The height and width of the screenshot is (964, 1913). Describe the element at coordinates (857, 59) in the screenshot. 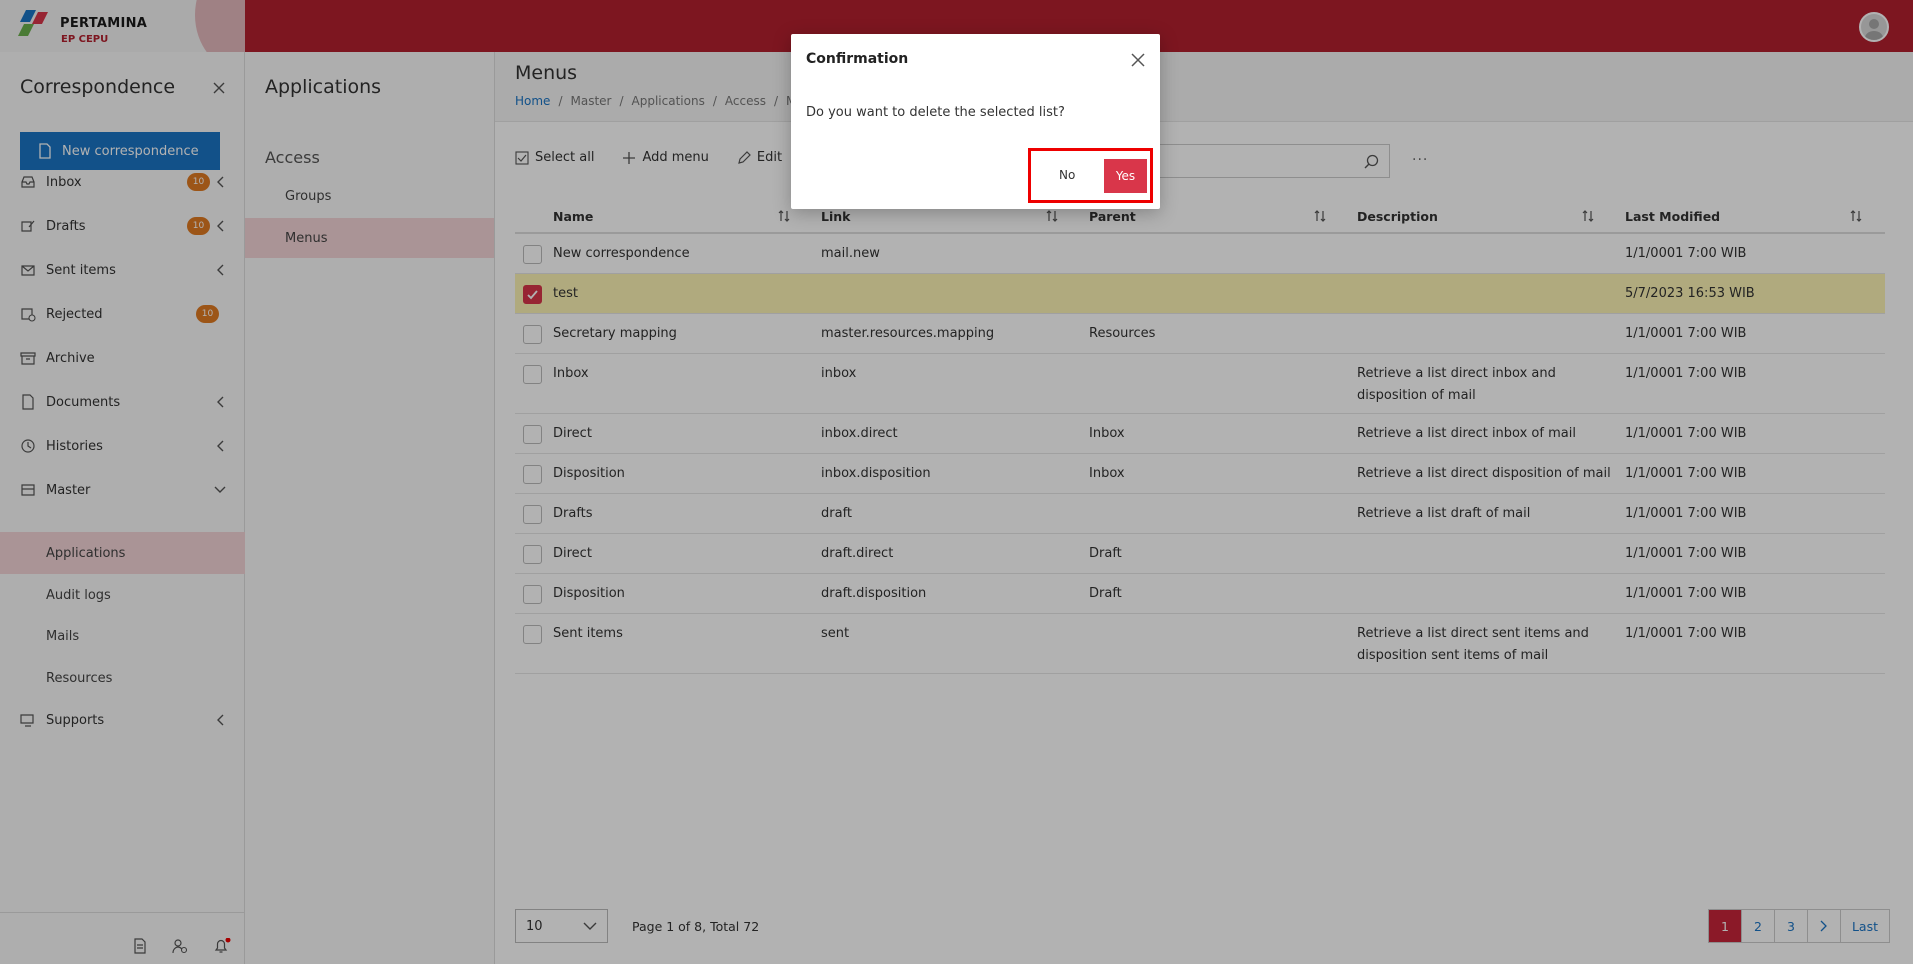

I see `dialog-title: Confirmation` at that location.